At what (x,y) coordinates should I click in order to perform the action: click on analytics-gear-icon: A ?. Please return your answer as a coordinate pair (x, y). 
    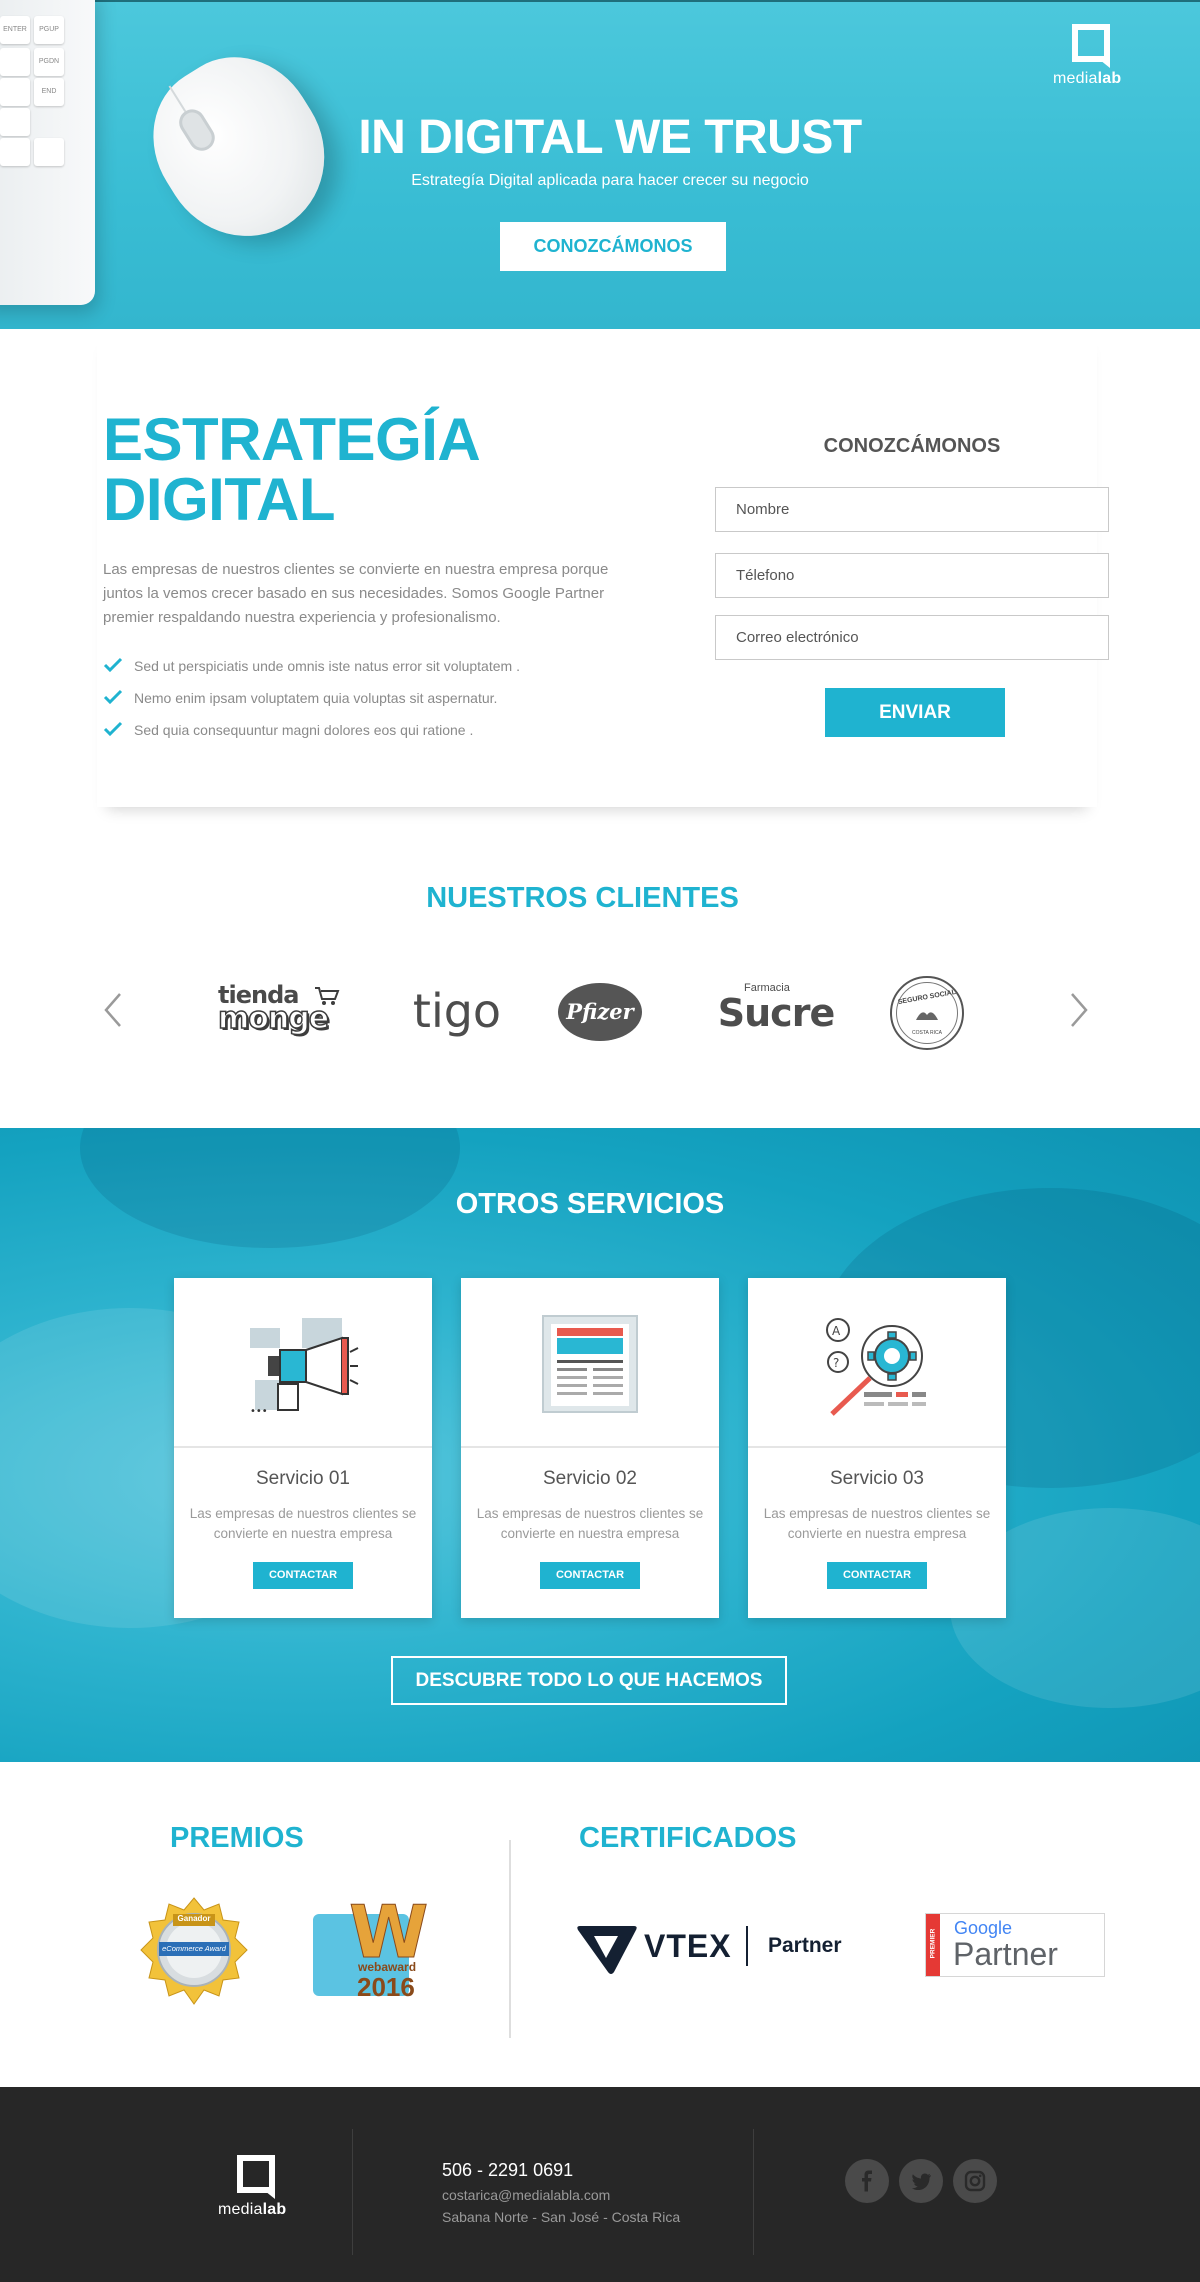
    Looking at the image, I should click on (876, 1367).